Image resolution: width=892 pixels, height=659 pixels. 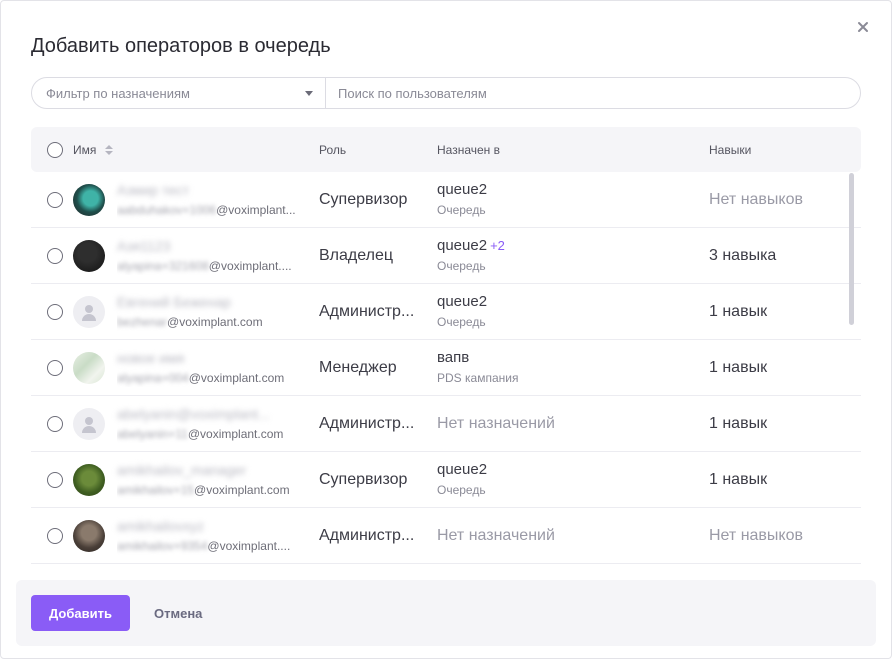 What do you see at coordinates (756, 199) in the screenshot?
I see `user-skills: Нет навыков` at bounding box center [756, 199].